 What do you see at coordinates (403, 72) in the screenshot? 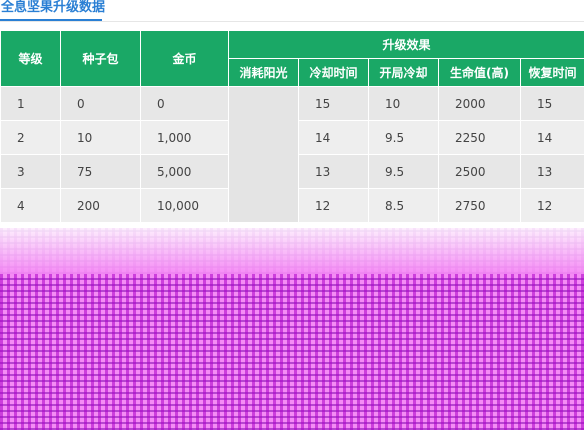
I see `header-start-cooldown: 开局冷却` at bounding box center [403, 72].